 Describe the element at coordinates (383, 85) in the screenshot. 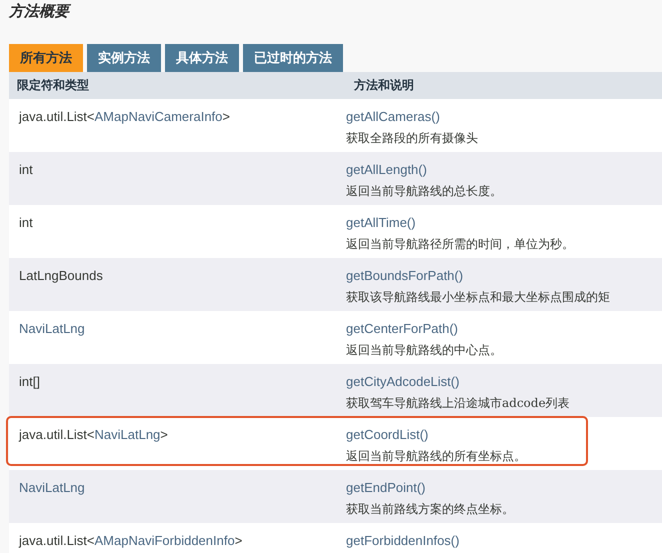

I see `column-header: 方法和说明` at that location.